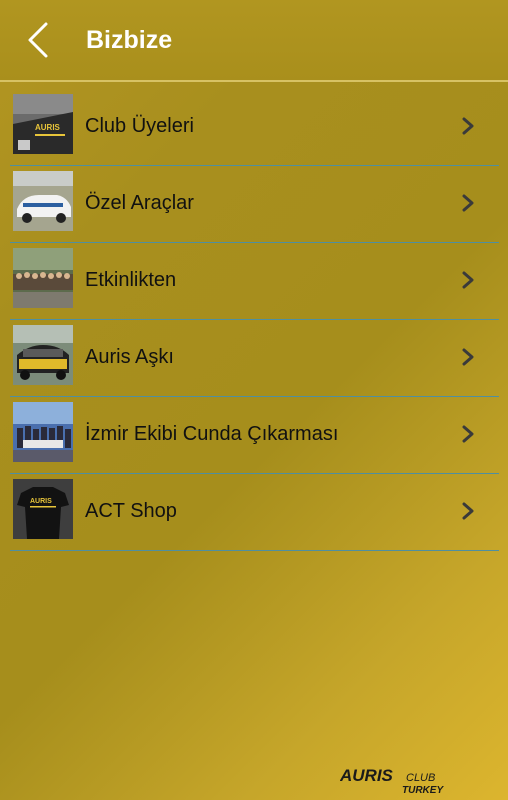  I want to click on chevron-left-icon, so click(38, 40).